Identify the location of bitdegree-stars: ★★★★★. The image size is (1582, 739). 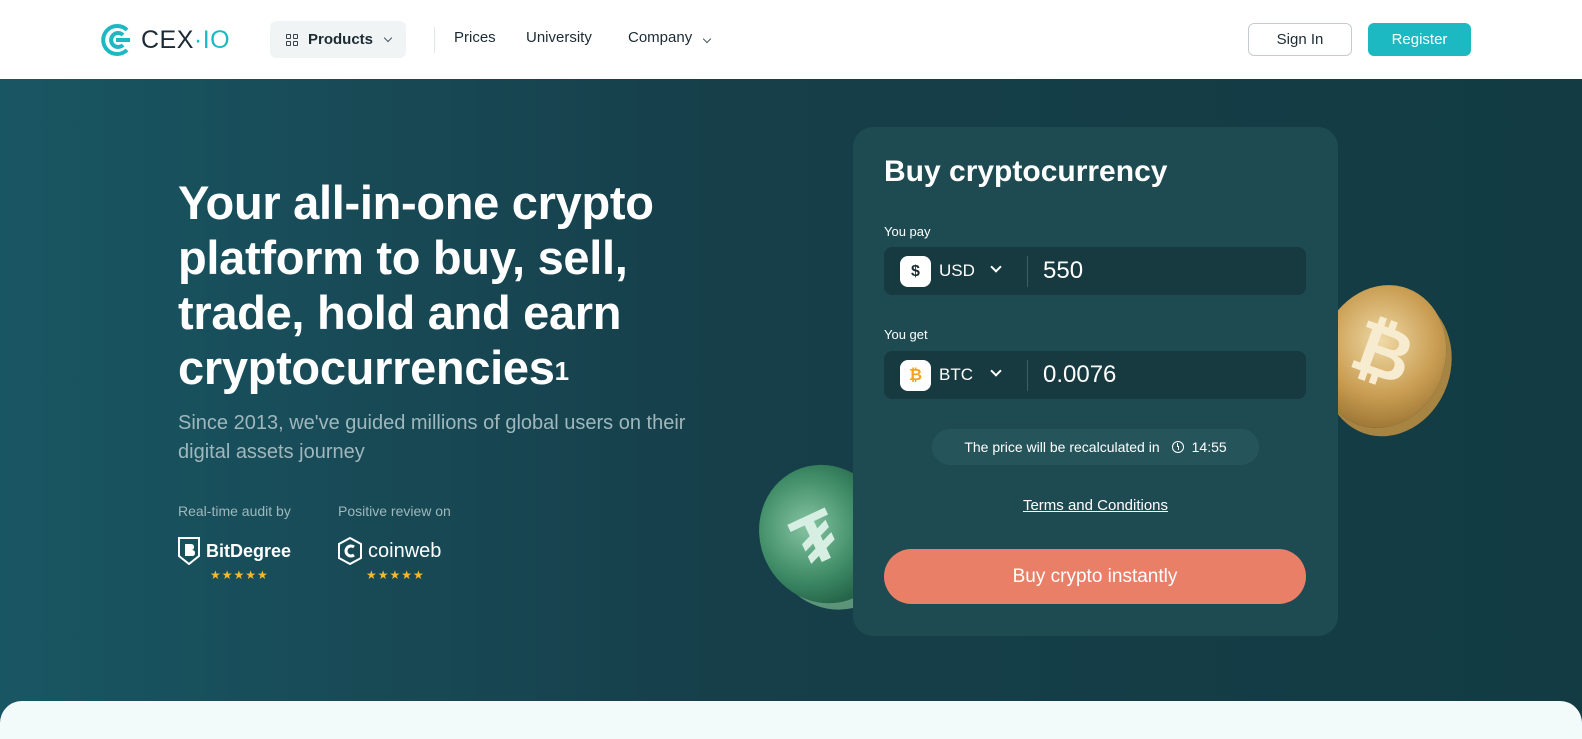
(239, 575).